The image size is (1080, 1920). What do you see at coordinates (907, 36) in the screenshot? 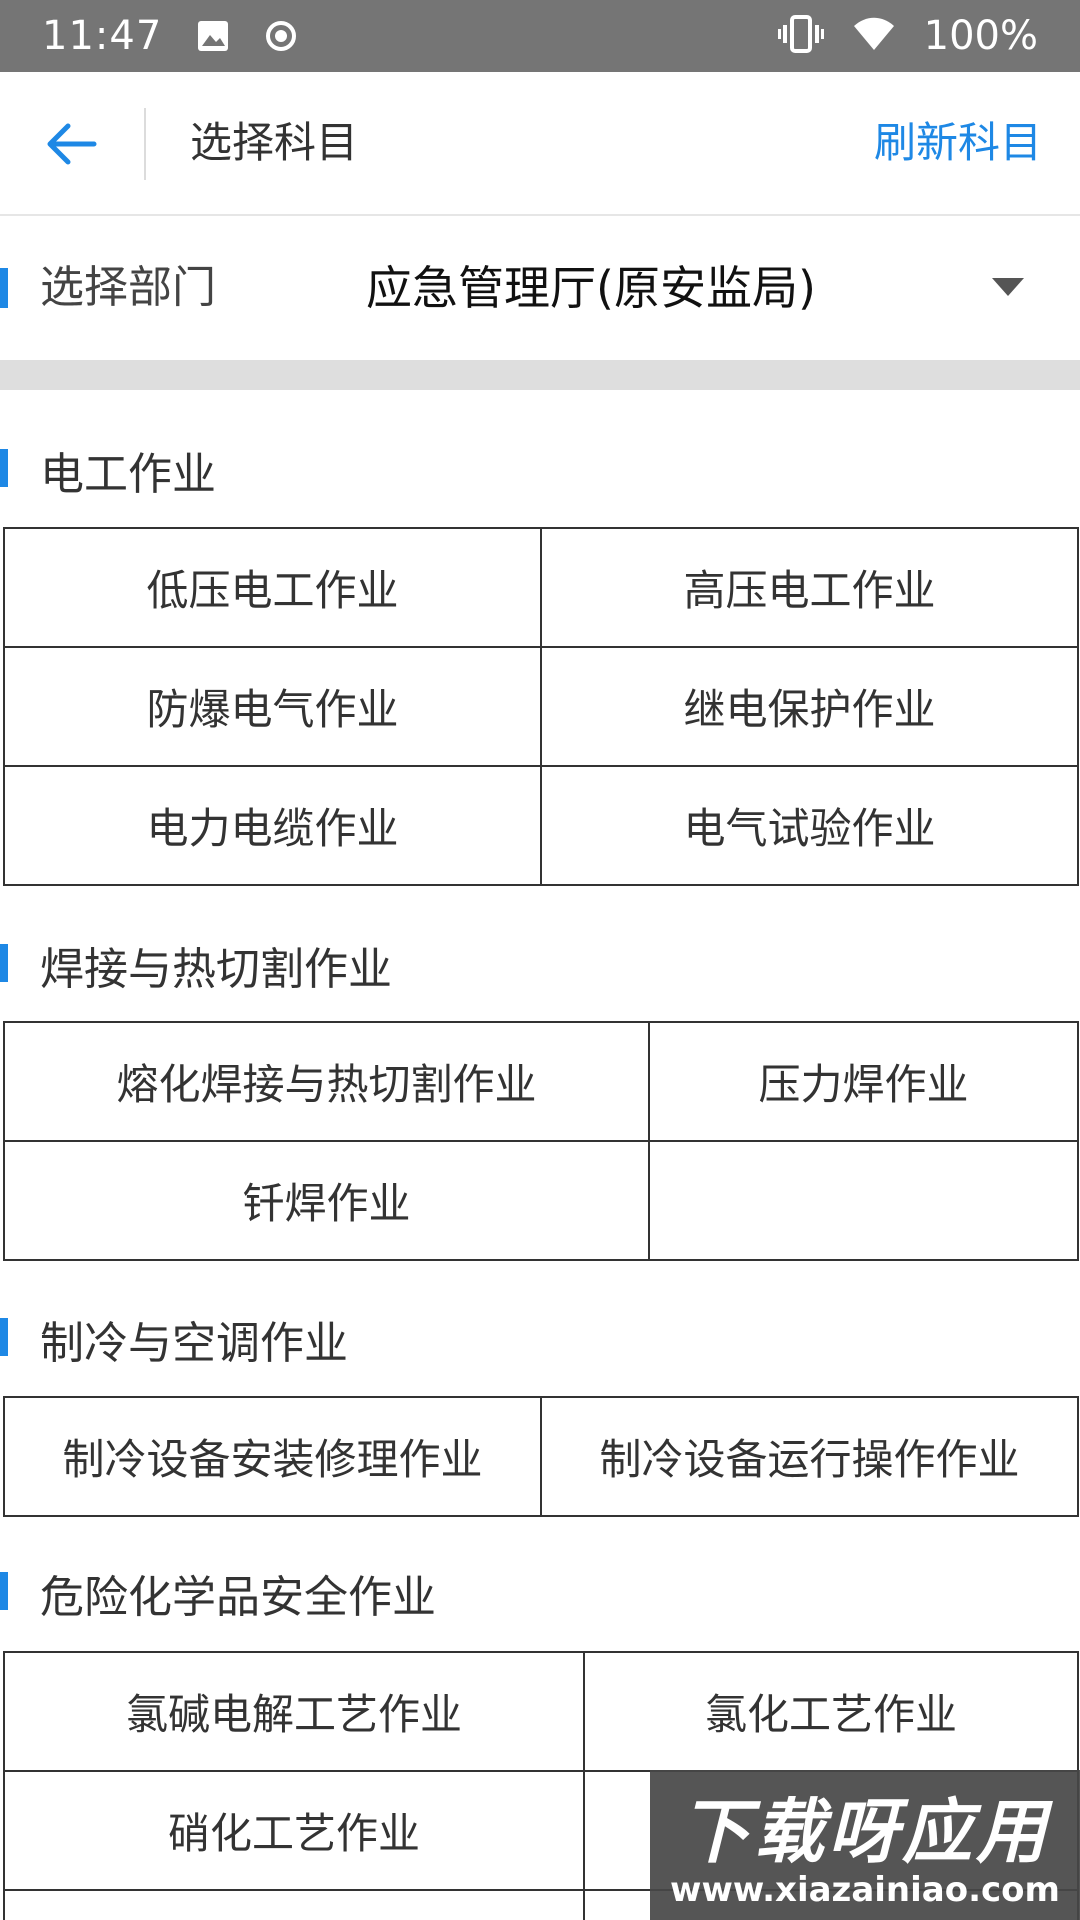
I see `status-right-group: 100%` at bounding box center [907, 36].